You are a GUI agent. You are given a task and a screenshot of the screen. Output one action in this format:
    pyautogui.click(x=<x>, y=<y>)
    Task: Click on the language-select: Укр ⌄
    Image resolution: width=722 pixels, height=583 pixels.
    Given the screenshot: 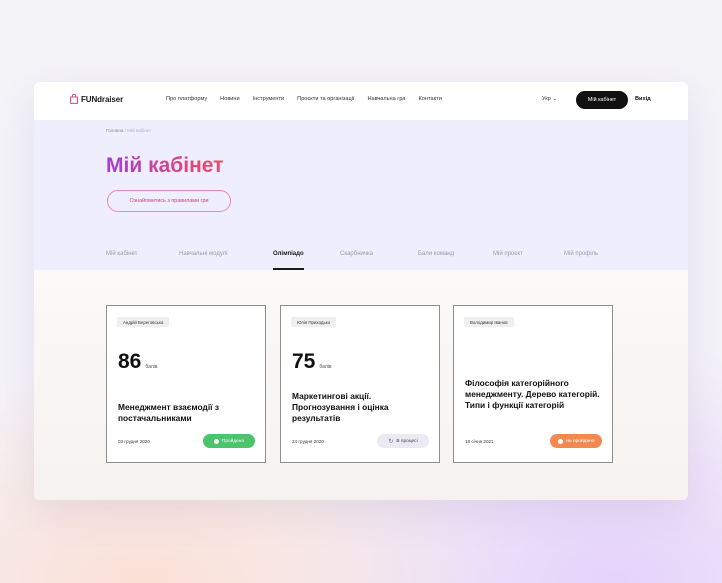 What is the action you would take?
    pyautogui.click(x=549, y=99)
    